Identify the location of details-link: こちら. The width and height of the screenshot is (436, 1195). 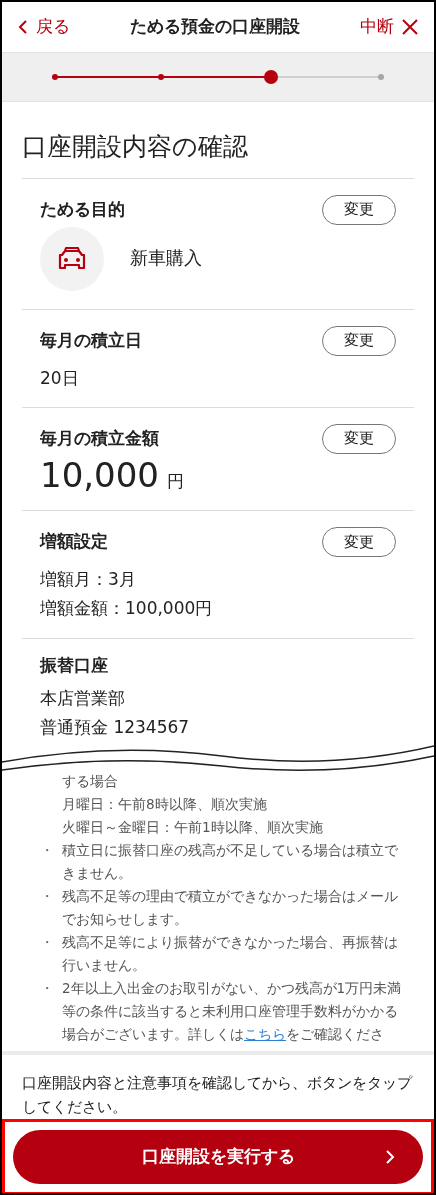
(265, 1034).